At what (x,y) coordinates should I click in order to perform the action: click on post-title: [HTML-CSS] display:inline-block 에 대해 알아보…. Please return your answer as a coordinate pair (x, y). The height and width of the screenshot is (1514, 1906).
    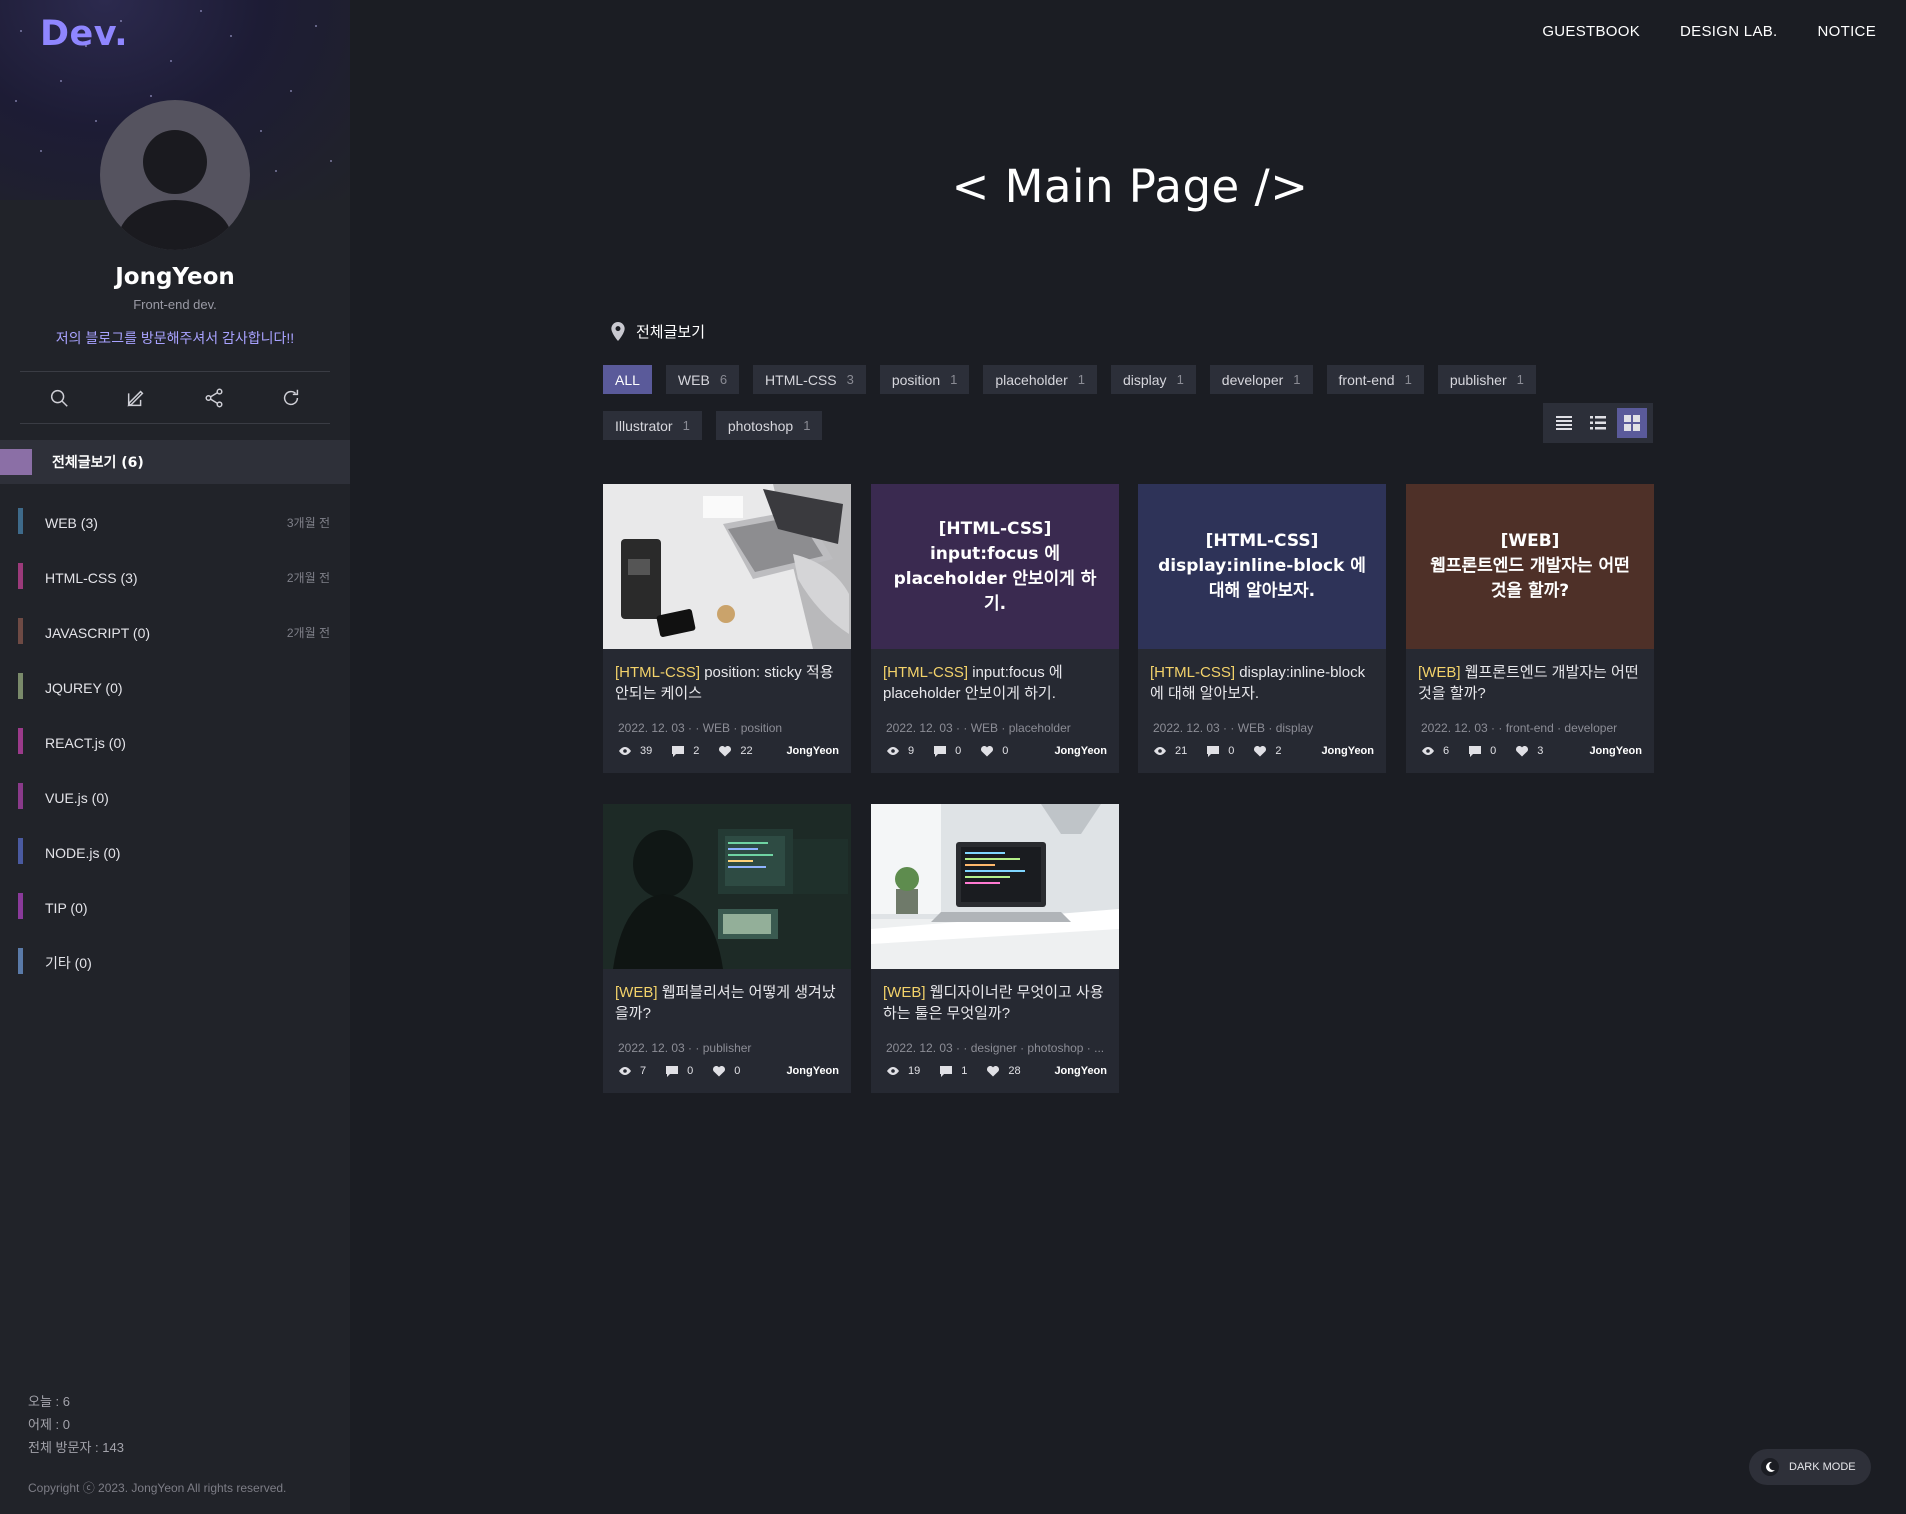
    Looking at the image, I should click on (1262, 683).